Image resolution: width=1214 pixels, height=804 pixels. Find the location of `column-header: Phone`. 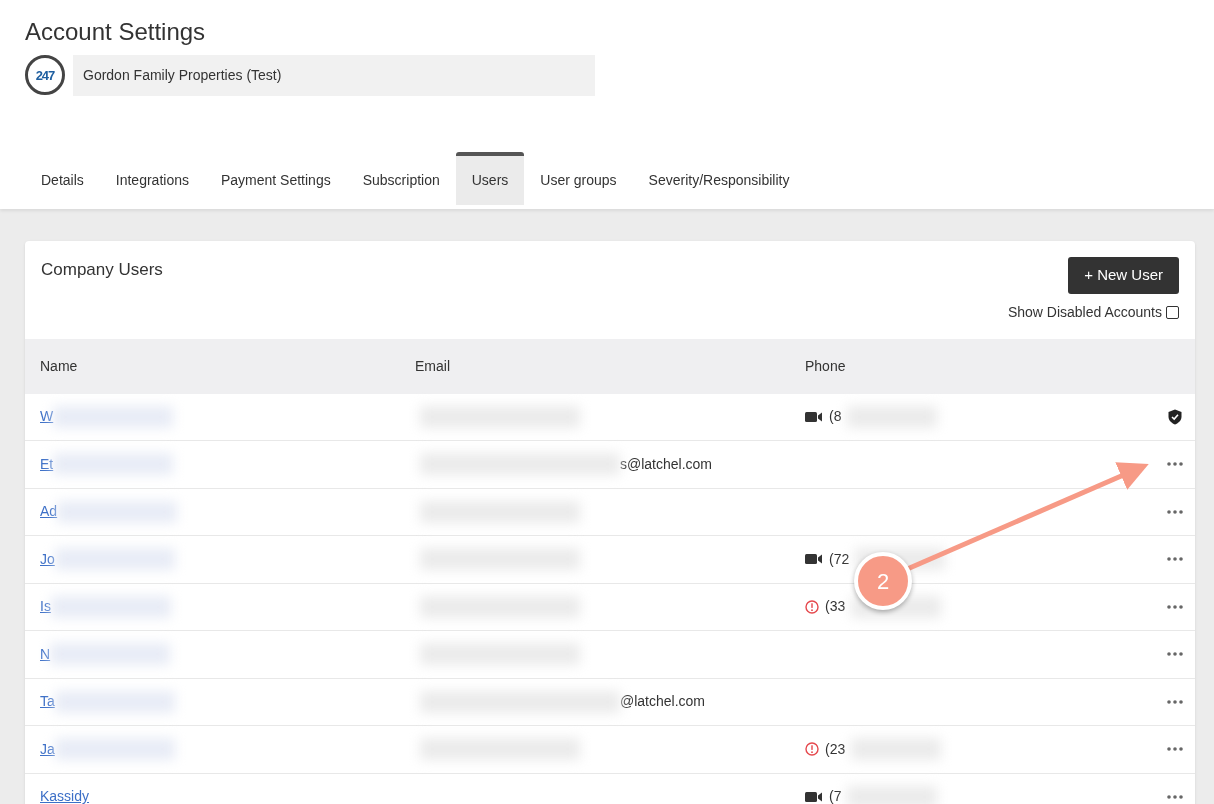

column-header: Phone is located at coordinates (825, 366).